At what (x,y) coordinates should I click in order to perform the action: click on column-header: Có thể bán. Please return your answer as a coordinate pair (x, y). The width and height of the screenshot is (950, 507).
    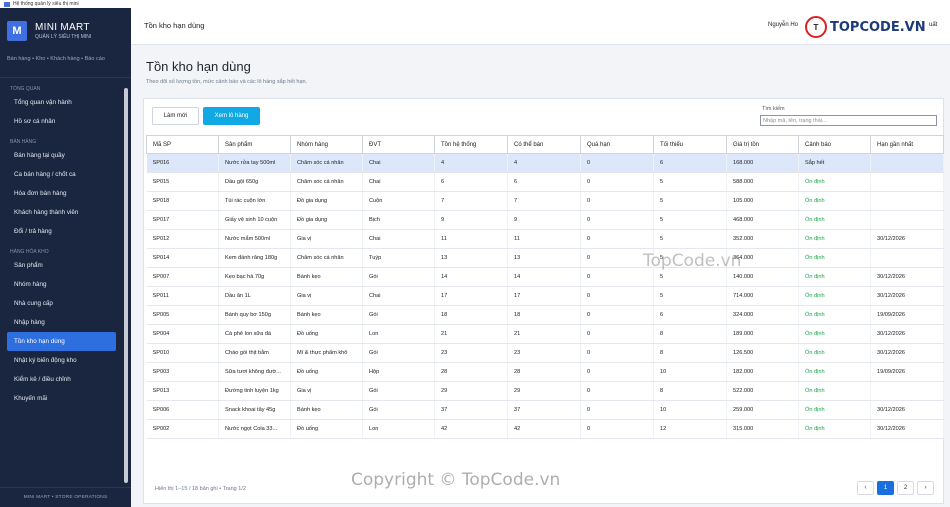
    Looking at the image, I should click on (544, 144).